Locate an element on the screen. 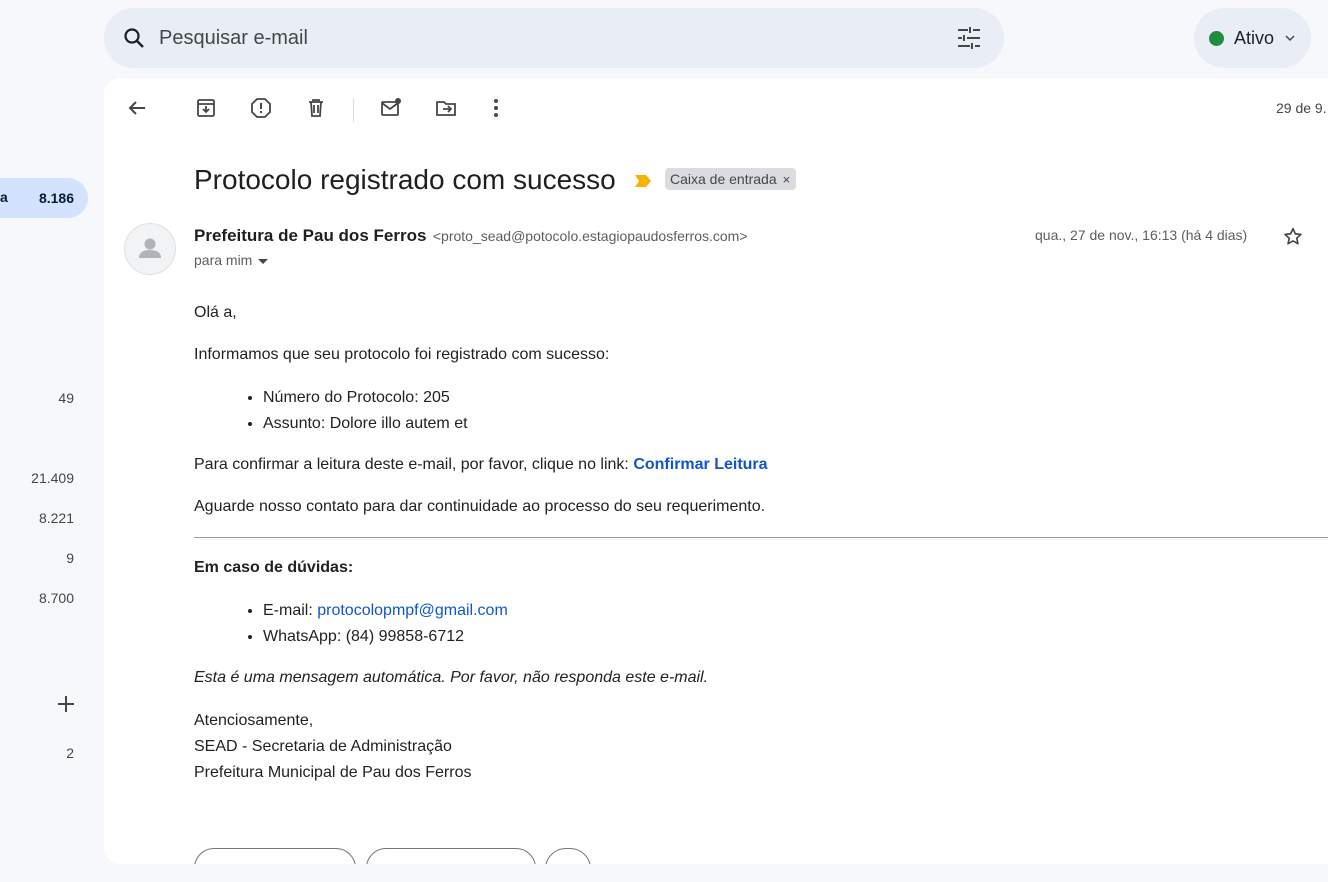 The height and width of the screenshot is (882, 1328). greeting: Olá a, is located at coordinates (215, 312).